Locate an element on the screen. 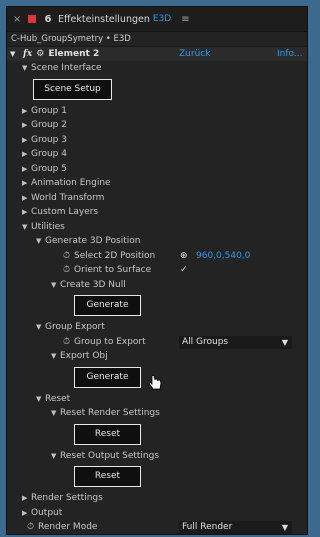  reset-output-settings-group: ▼ Reset Output Settings is located at coordinates (157, 456).